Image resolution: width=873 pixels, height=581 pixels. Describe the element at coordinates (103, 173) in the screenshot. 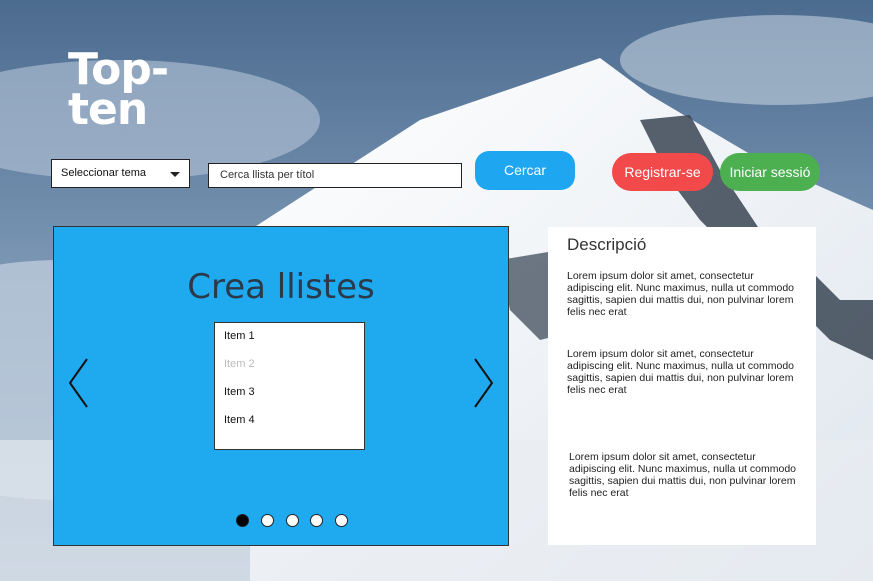

I see `topic-select-value: Seleccionar tema` at that location.